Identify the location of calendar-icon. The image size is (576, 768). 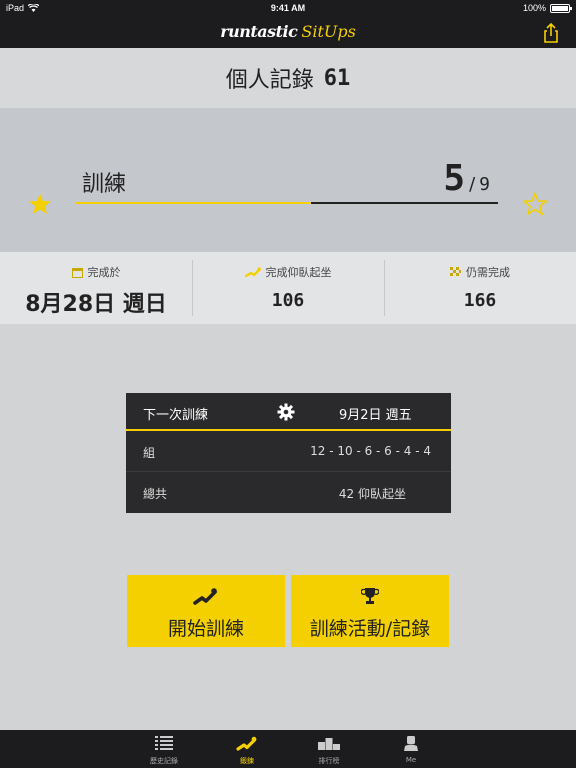
(77, 272).